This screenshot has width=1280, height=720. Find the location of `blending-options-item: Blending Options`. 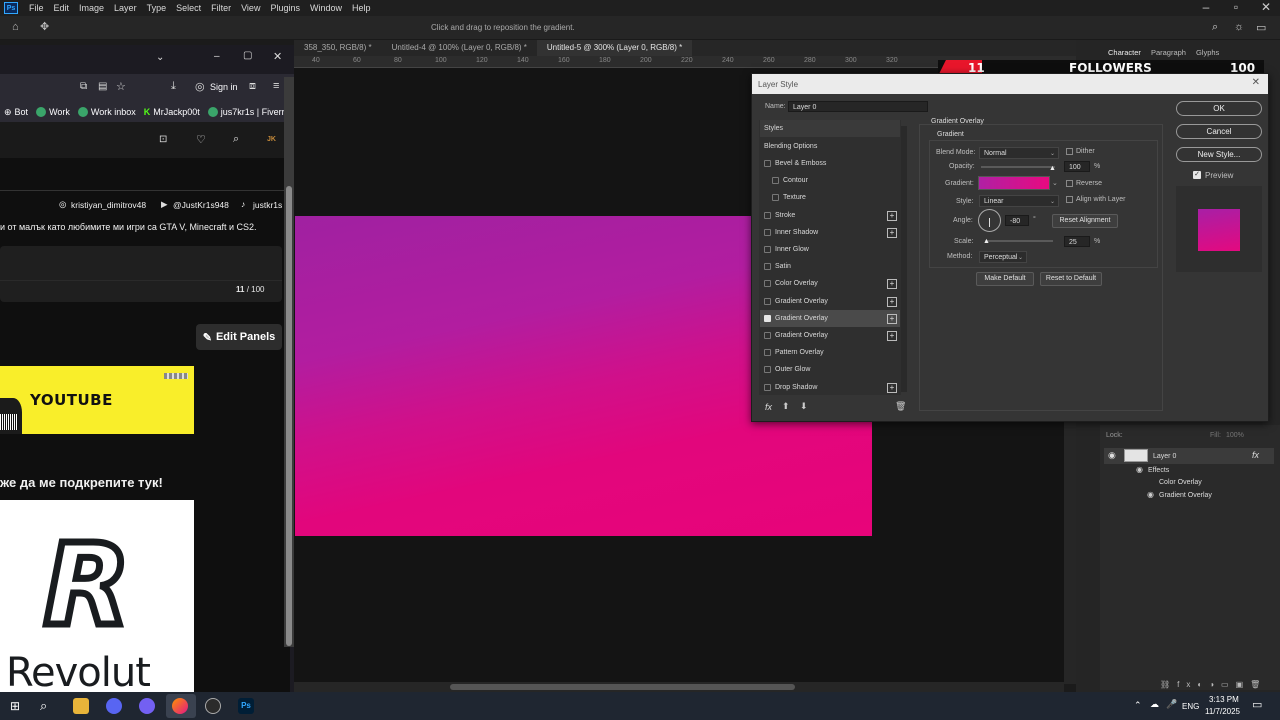

blending-options-item: Blending Options is located at coordinates (830, 146).